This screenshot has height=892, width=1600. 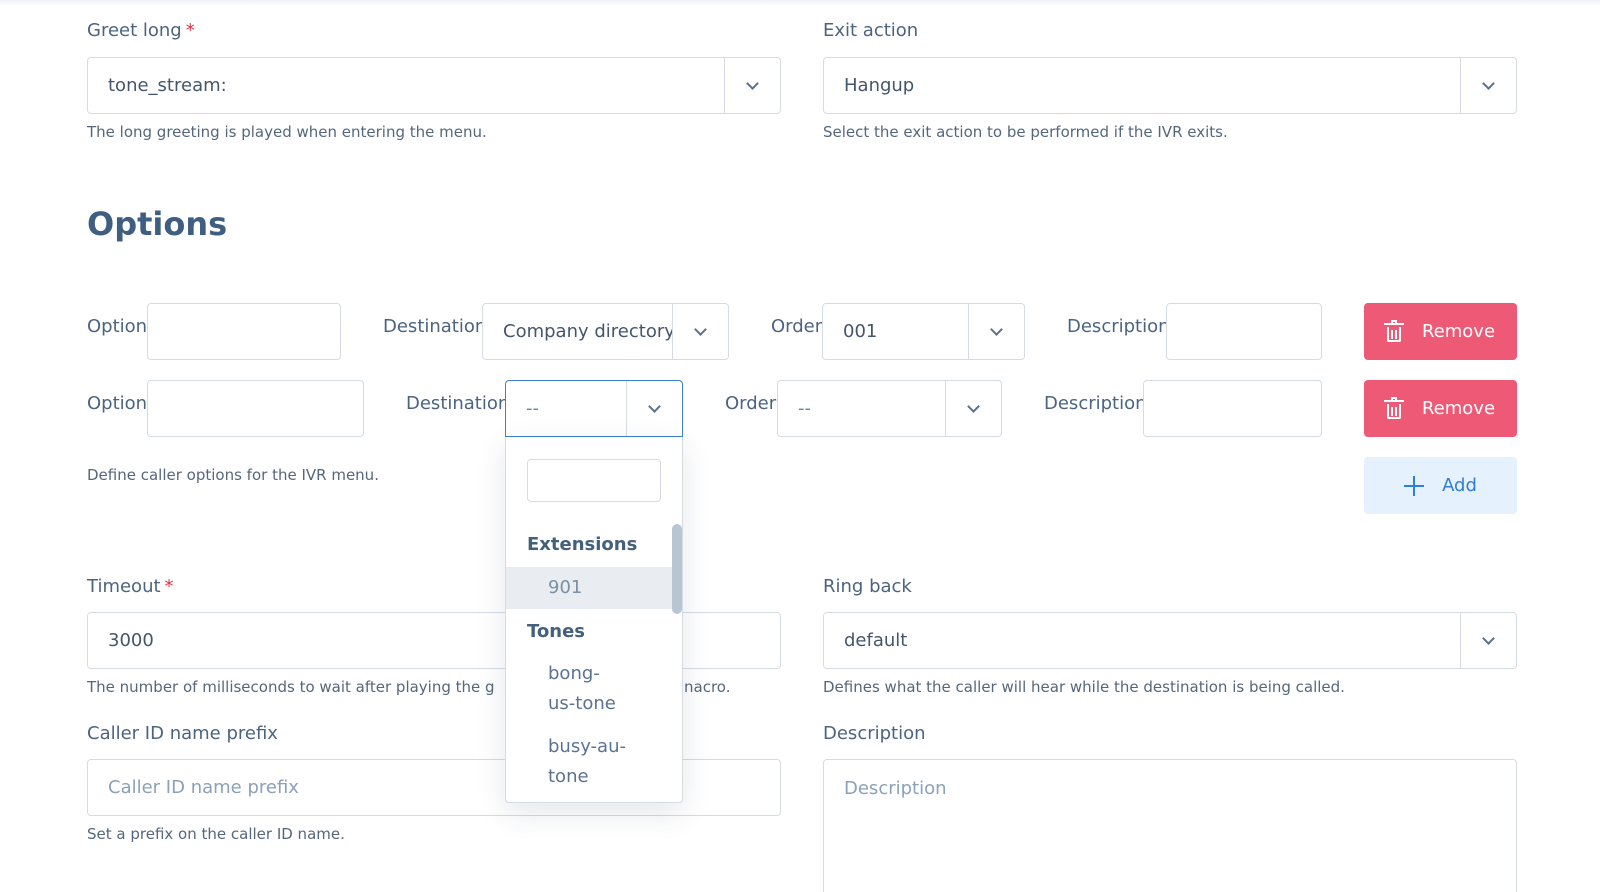 What do you see at coordinates (1440, 485) in the screenshot?
I see `add-option-button: Add` at bounding box center [1440, 485].